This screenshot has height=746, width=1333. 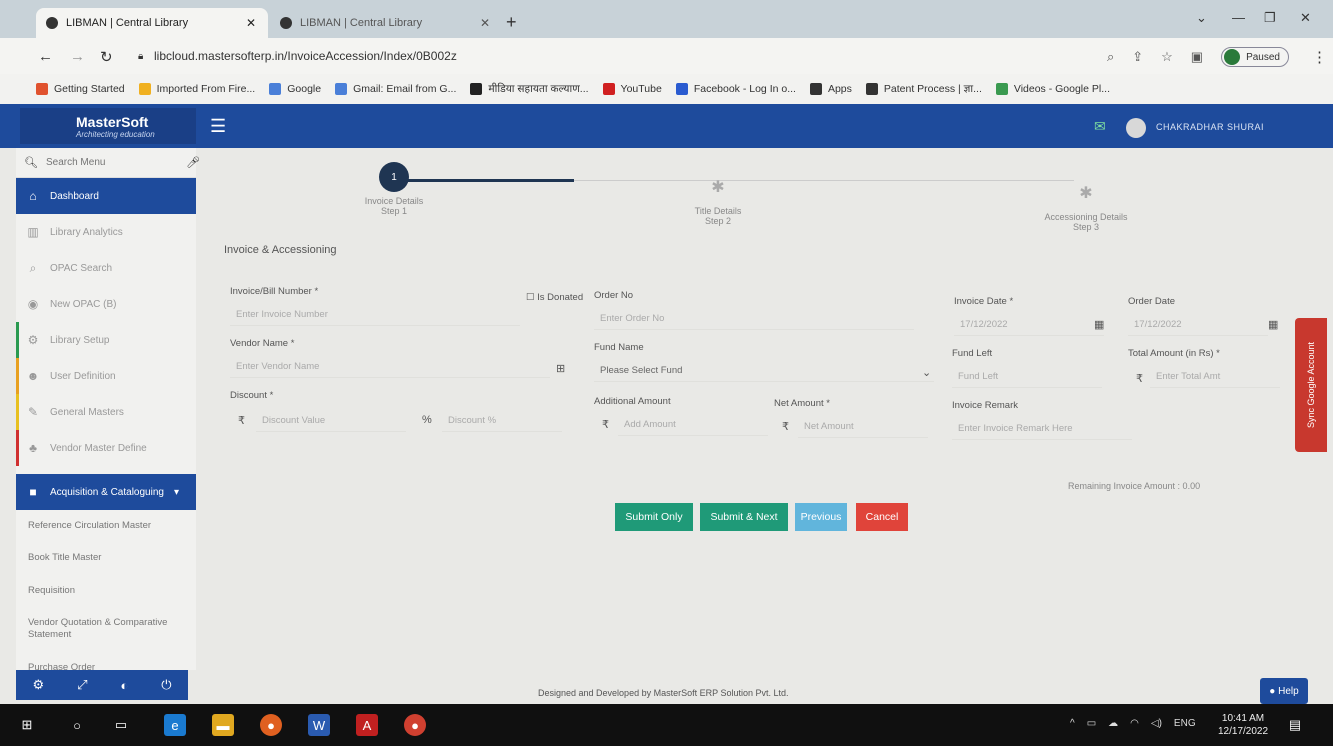 What do you see at coordinates (106, 526) in the screenshot?
I see `sidebar-subitem: Reference Circulation Master` at bounding box center [106, 526].